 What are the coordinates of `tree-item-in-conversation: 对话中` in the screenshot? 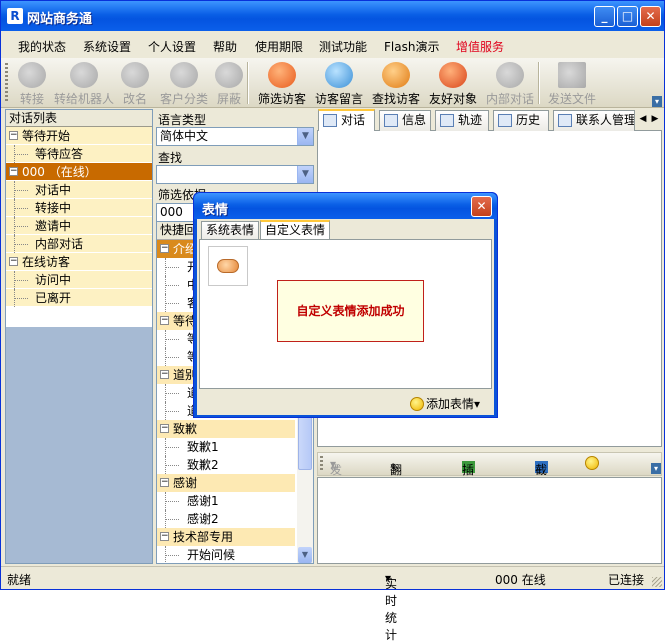 It's located at (79, 190).